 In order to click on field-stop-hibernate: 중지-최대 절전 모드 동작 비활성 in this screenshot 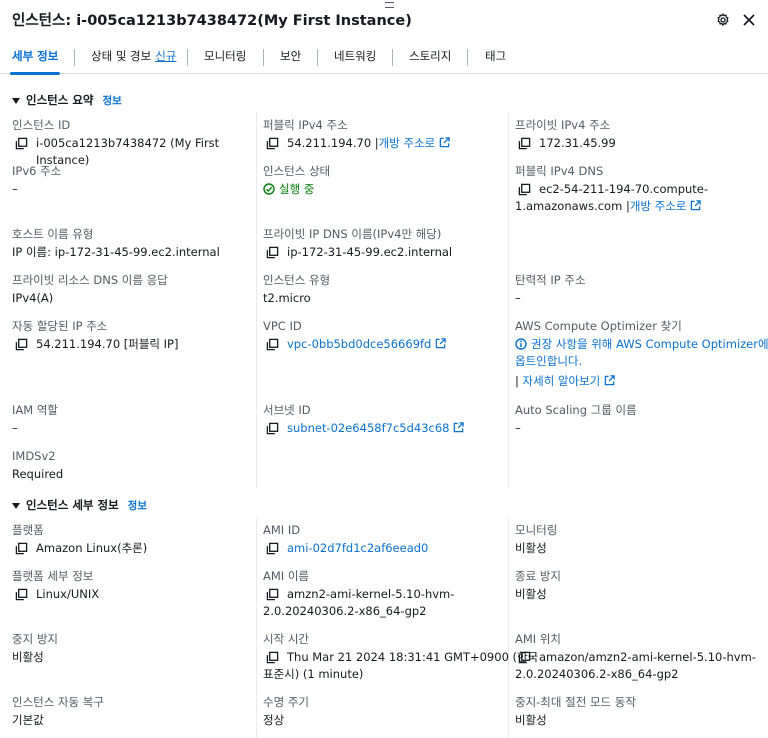, I will do `click(635, 711)`.